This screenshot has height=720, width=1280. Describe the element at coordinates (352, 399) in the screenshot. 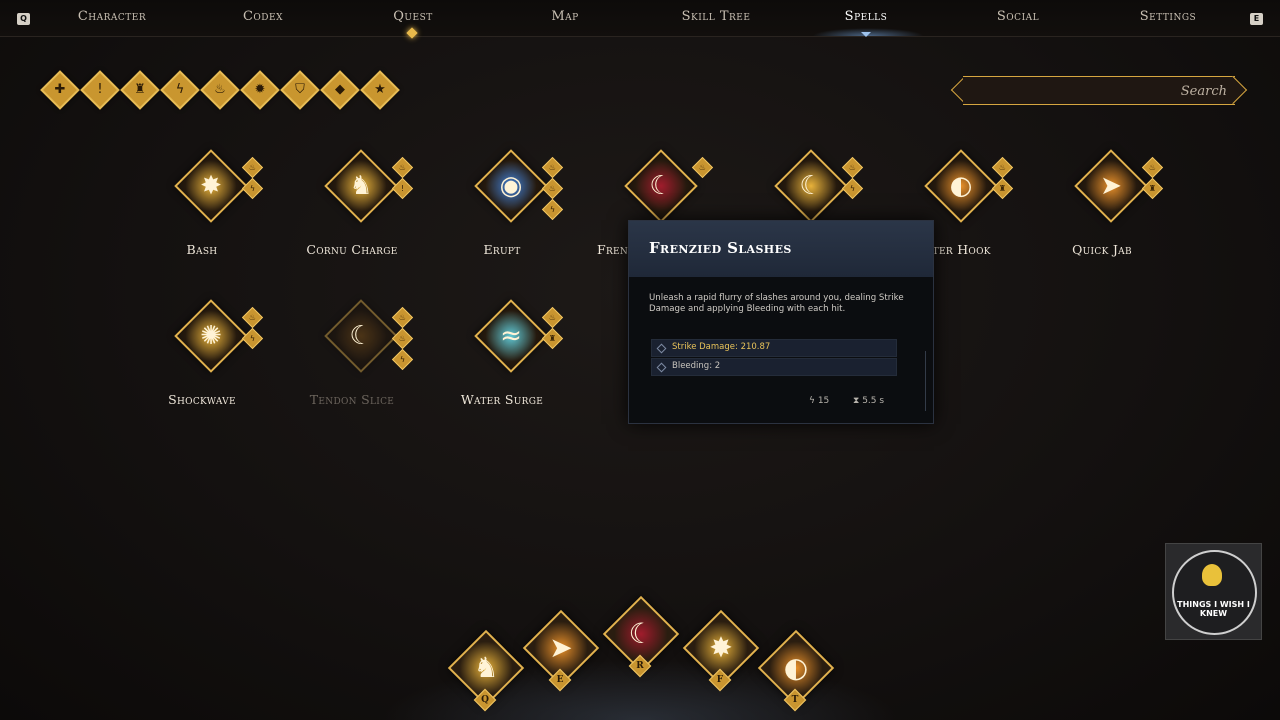

I see `spell-name: Tendon Slice` at that location.